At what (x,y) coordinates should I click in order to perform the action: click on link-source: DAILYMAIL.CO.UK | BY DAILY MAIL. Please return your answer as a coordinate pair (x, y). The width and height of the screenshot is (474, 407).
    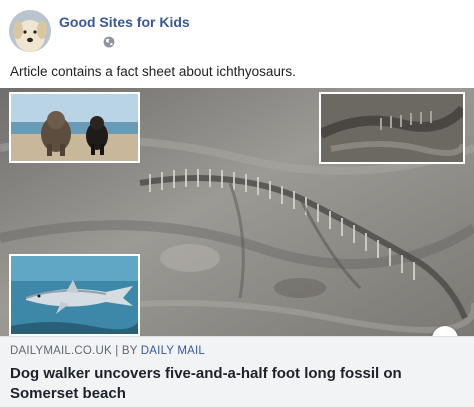
    Looking at the image, I should click on (107, 351).